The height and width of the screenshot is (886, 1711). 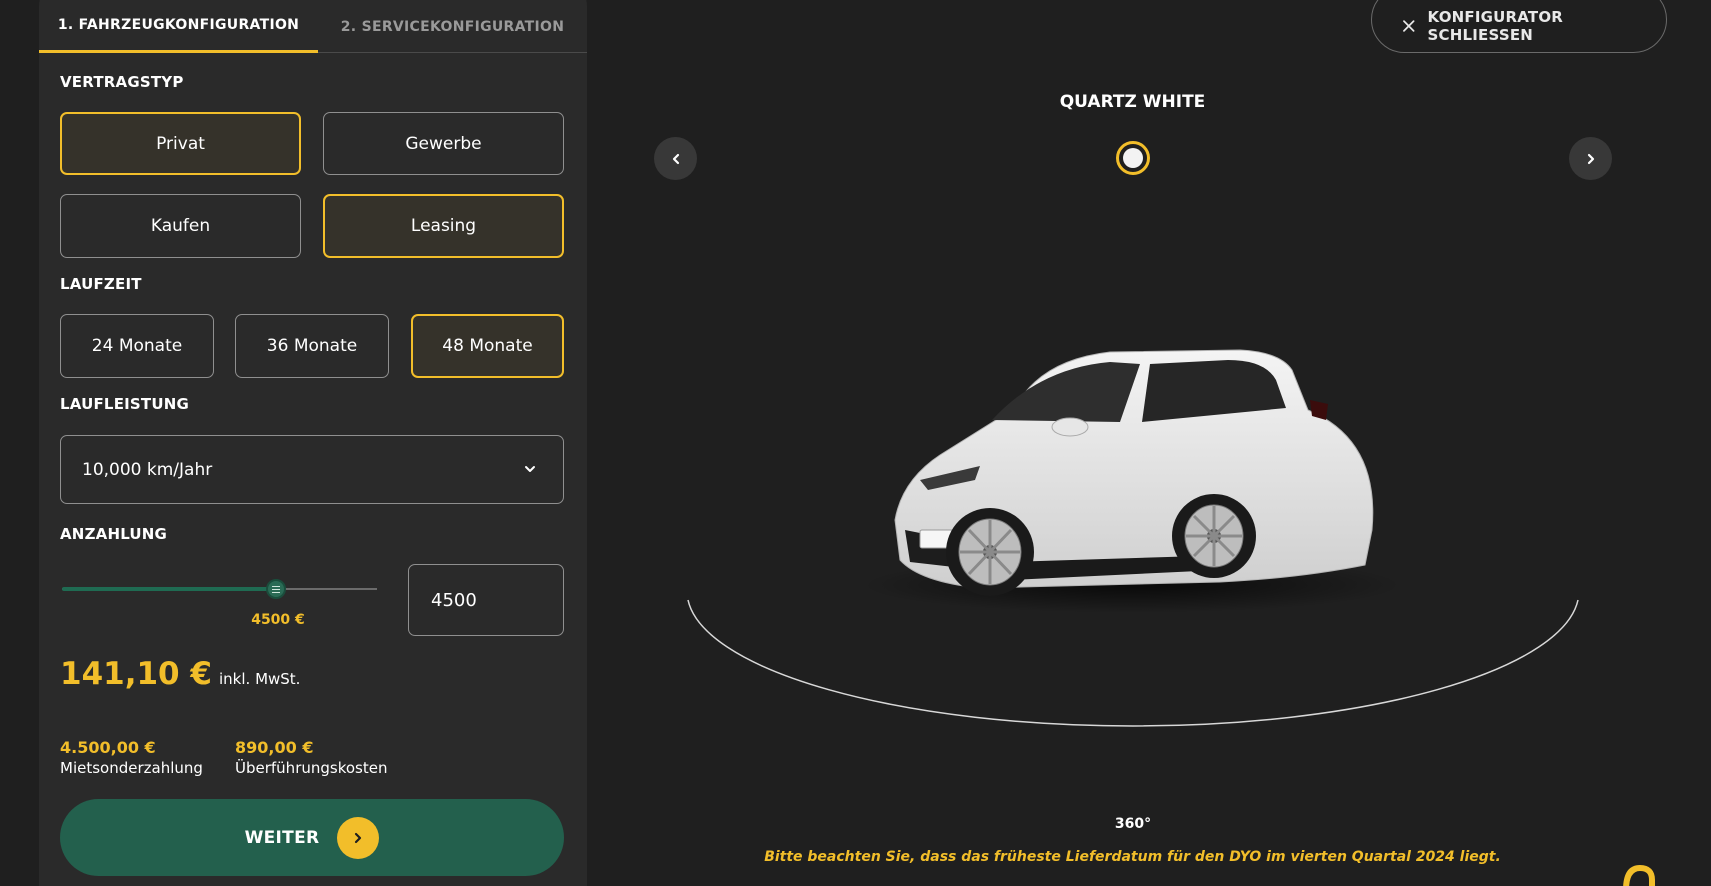 I want to click on next-button: WEITER, so click(x=312, y=837).